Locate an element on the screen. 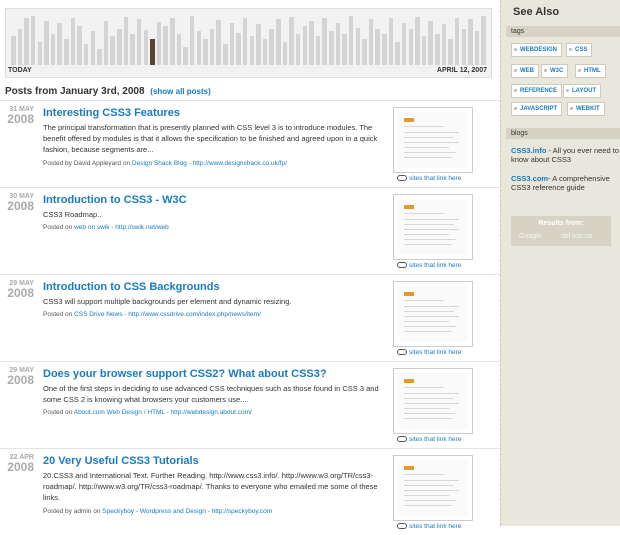 The image size is (620, 535). post-title-link: Interesting CSS3 Features is located at coordinates (111, 113).